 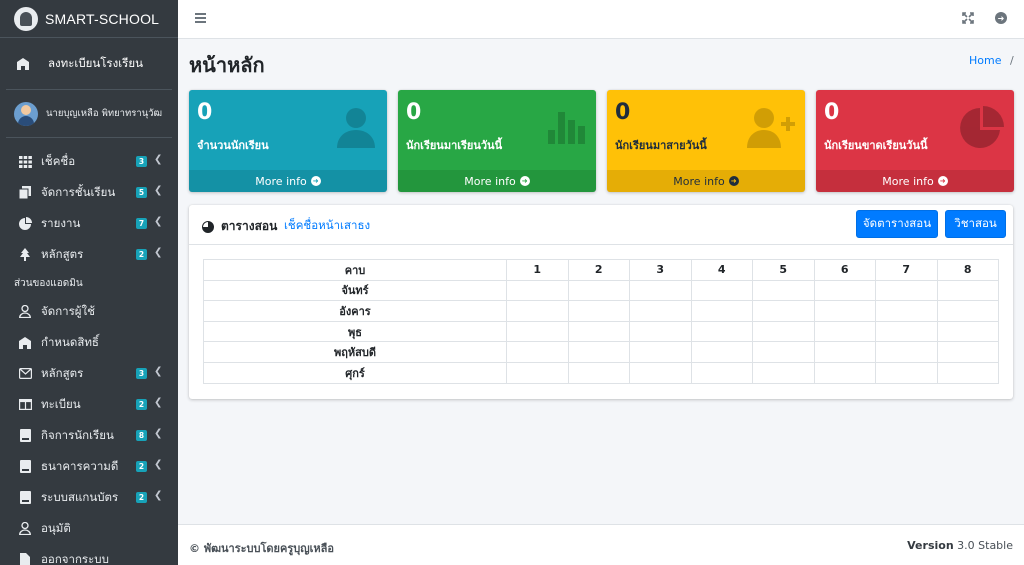 What do you see at coordinates (566, 127) in the screenshot?
I see `bar-chart-icon` at bounding box center [566, 127].